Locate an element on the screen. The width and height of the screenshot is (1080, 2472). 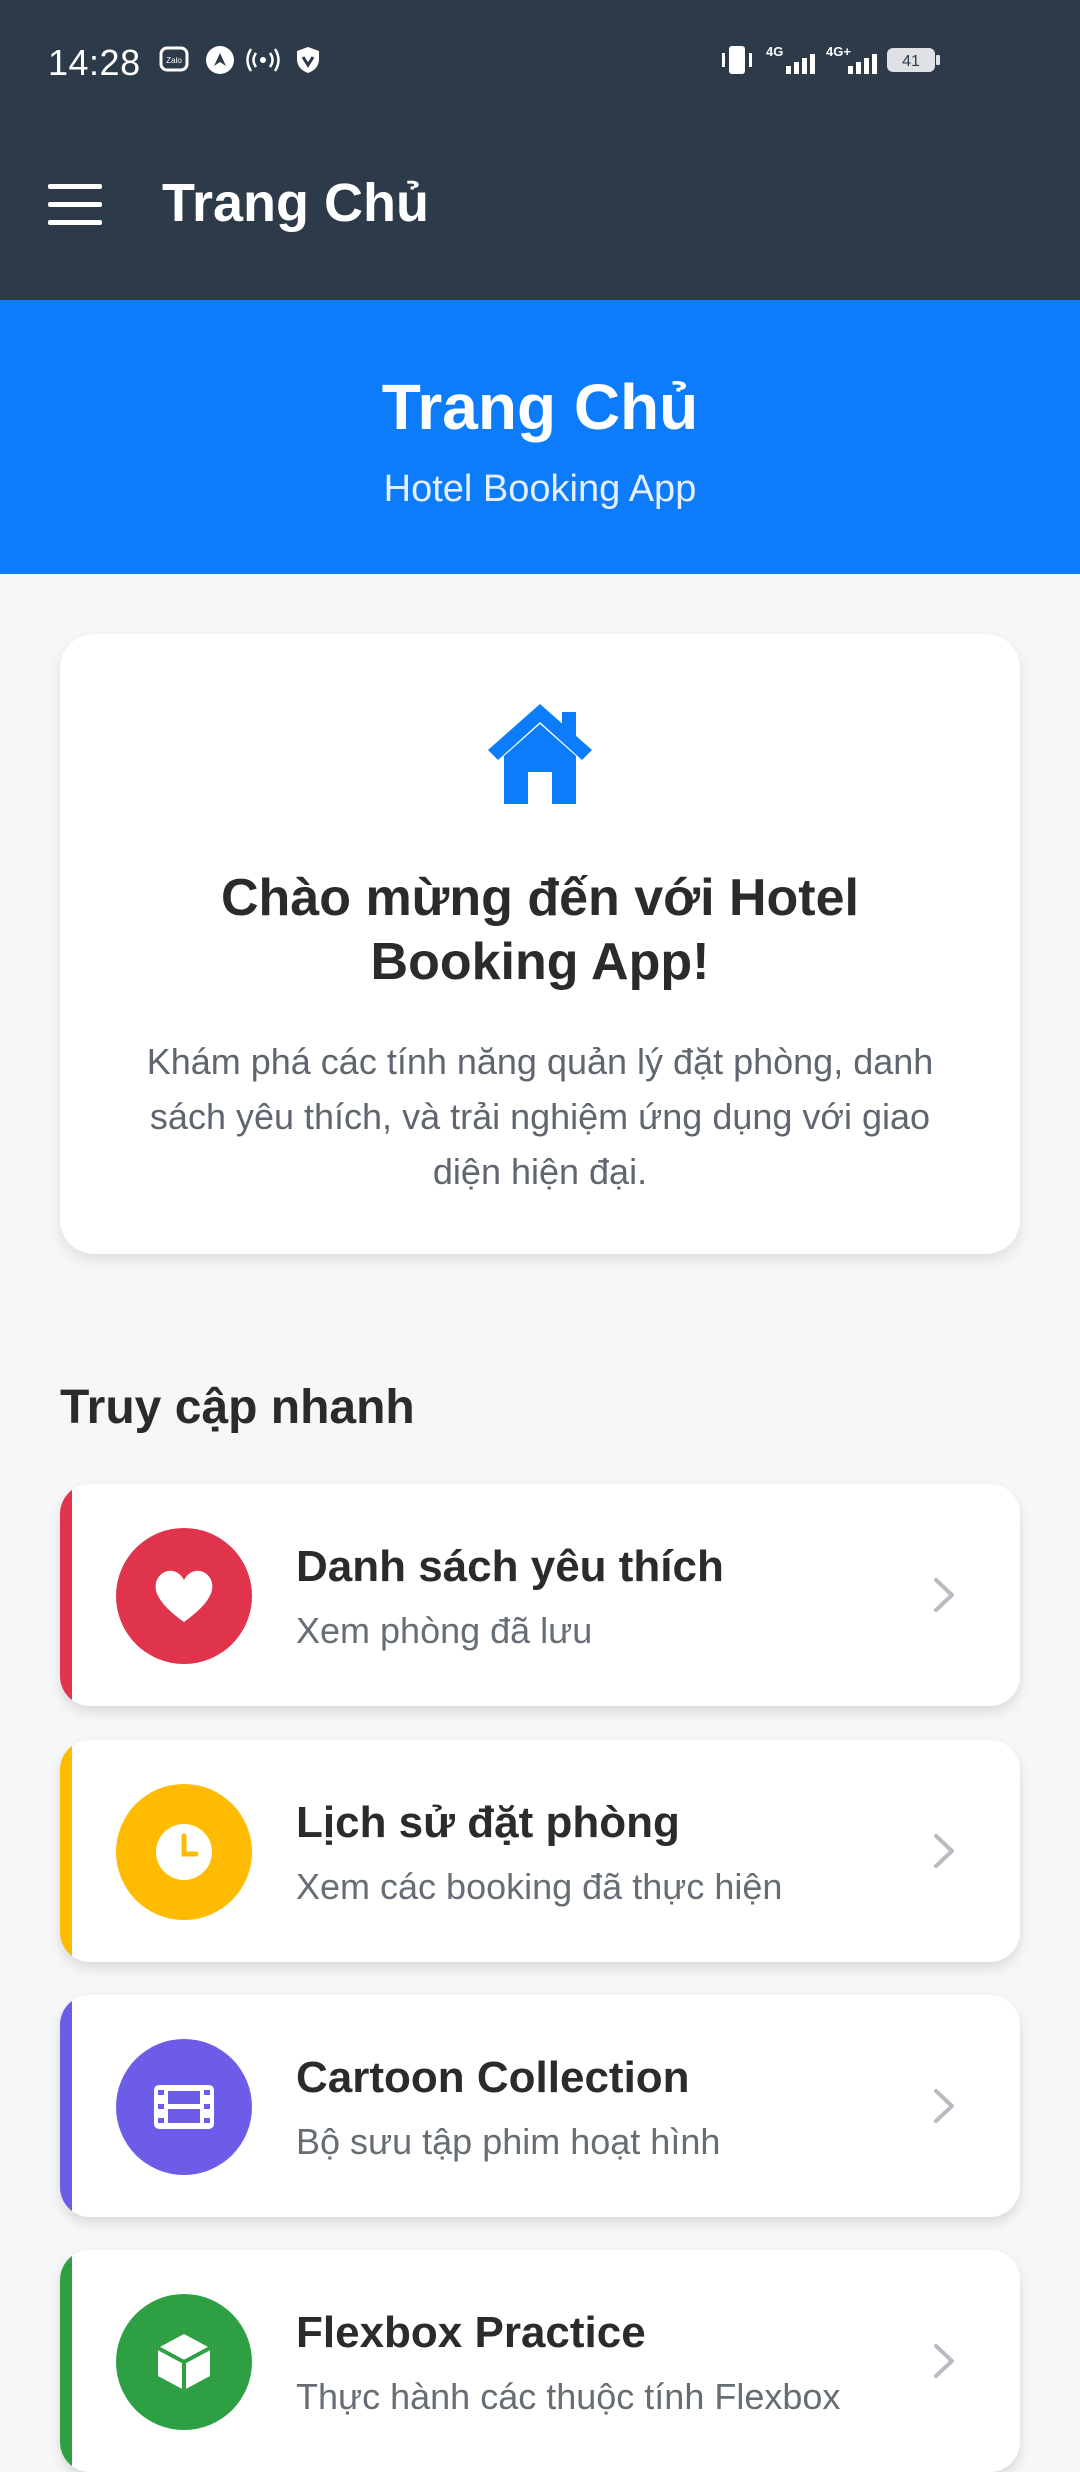
card-title: Danh sách yêu thích is located at coordinates (510, 1566).